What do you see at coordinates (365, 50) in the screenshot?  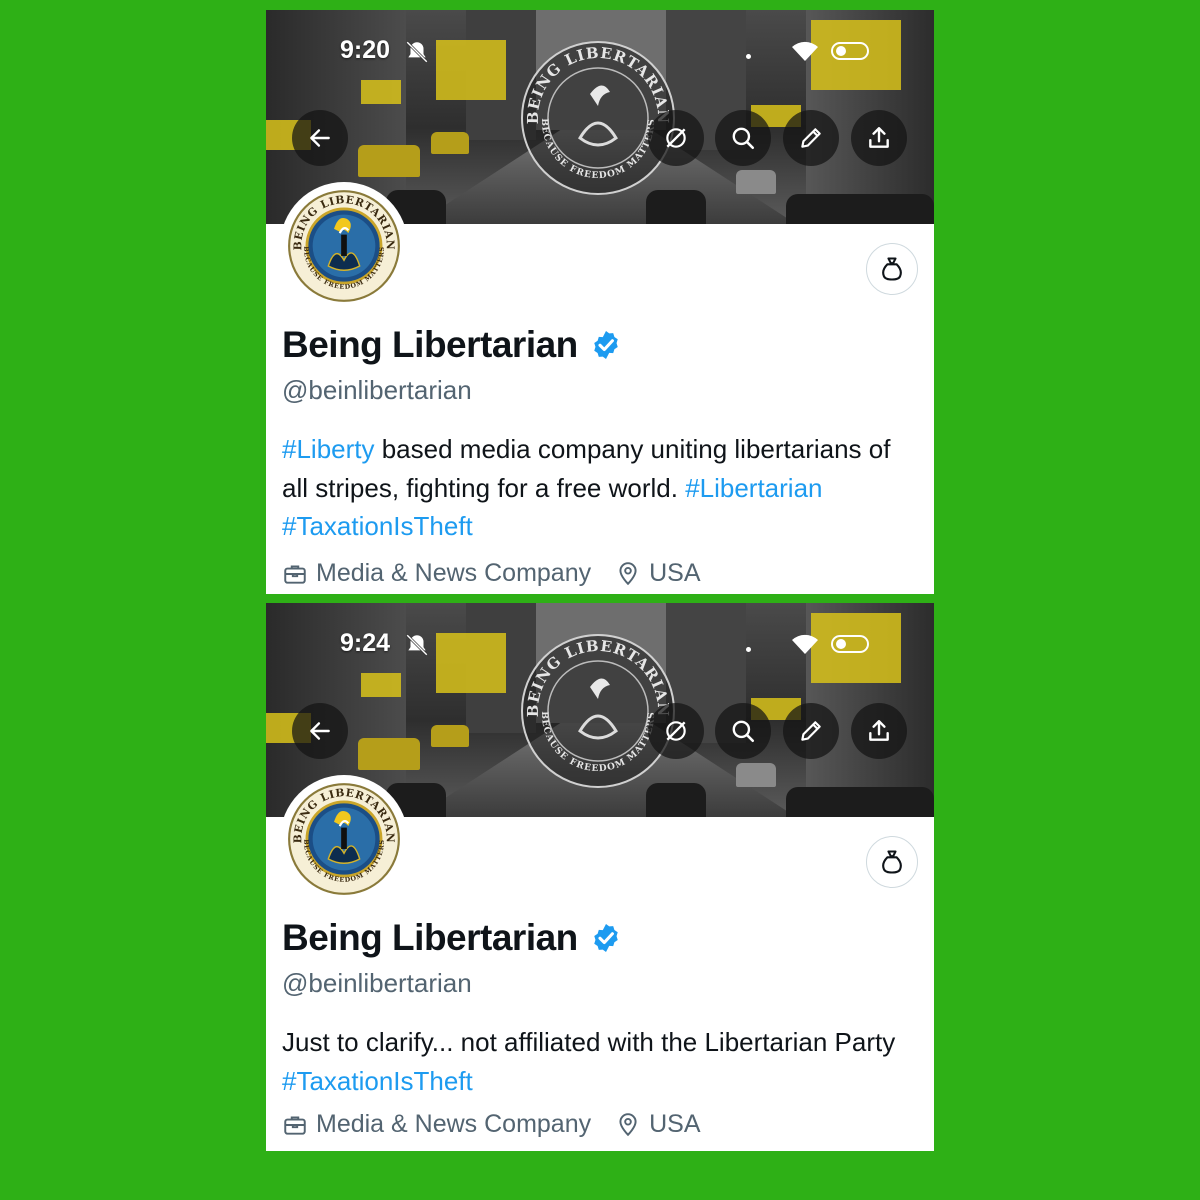 I see `status-time: 9:20` at bounding box center [365, 50].